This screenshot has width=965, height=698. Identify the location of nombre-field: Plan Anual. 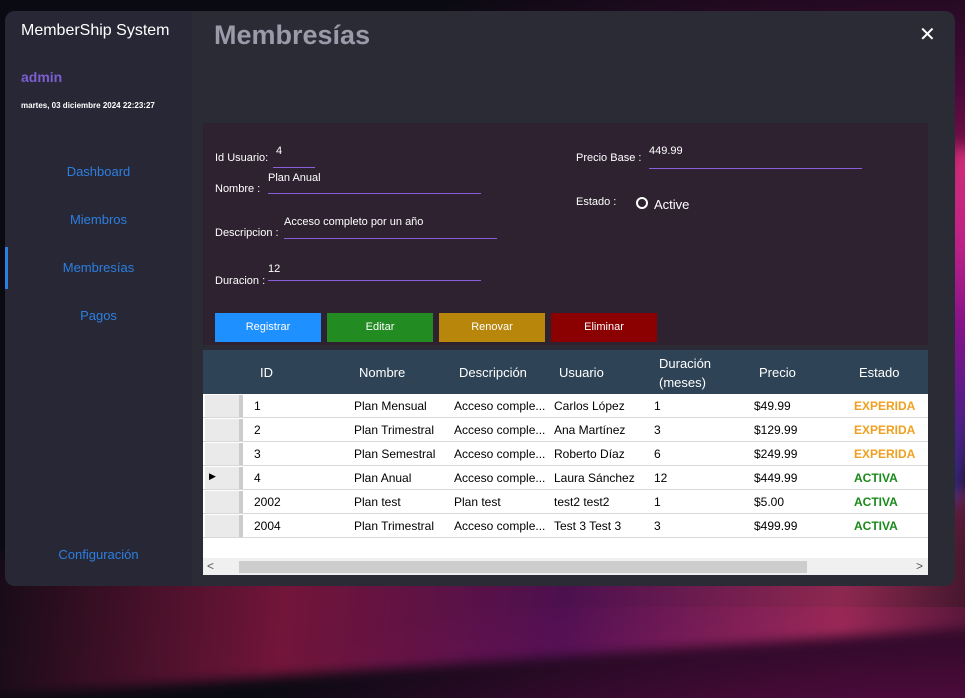
(294, 178).